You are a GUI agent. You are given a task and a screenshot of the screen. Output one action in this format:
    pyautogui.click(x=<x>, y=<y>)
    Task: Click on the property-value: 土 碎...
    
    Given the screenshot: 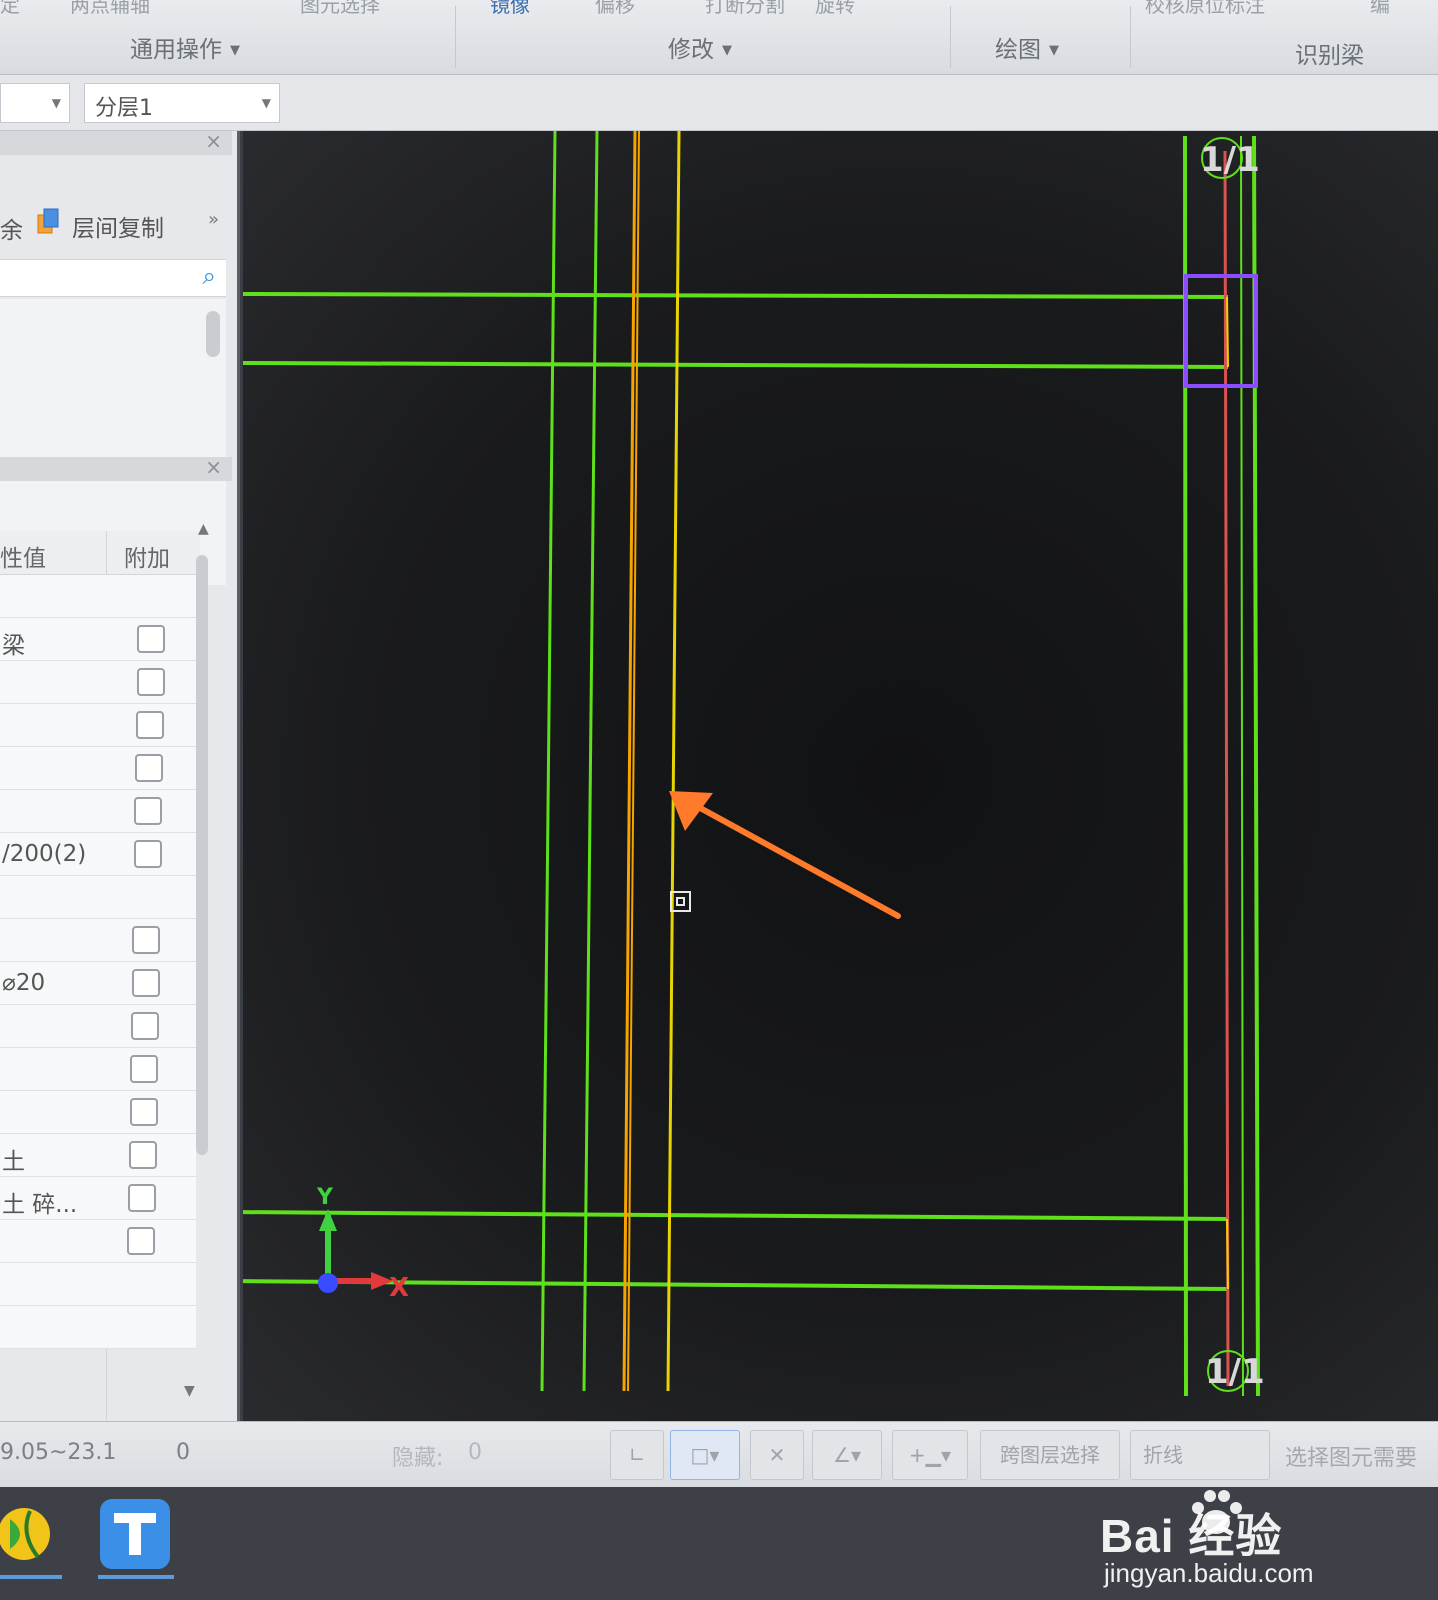 What is the action you would take?
    pyautogui.click(x=40, y=1205)
    